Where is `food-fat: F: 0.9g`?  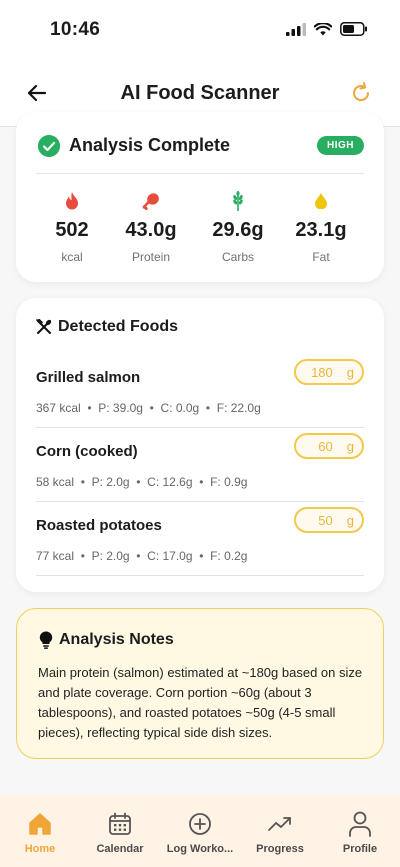
food-fat: F: 0.9g is located at coordinates (229, 482).